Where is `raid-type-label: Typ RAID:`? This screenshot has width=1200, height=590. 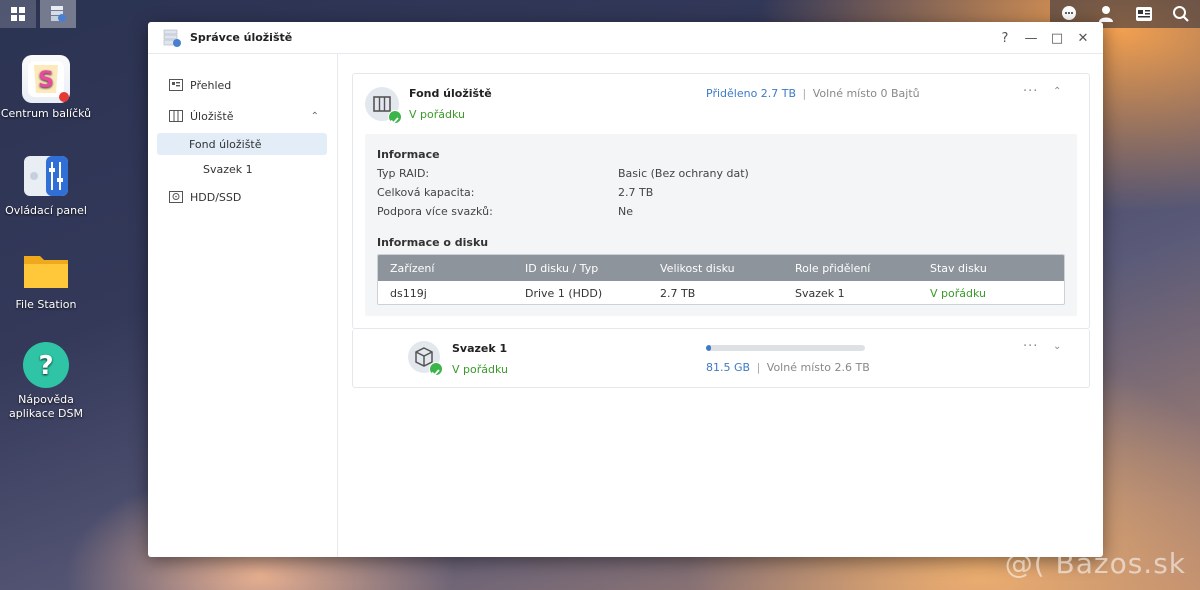 raid-type-label: Typ RAID: is located at coordinates (403, 173).